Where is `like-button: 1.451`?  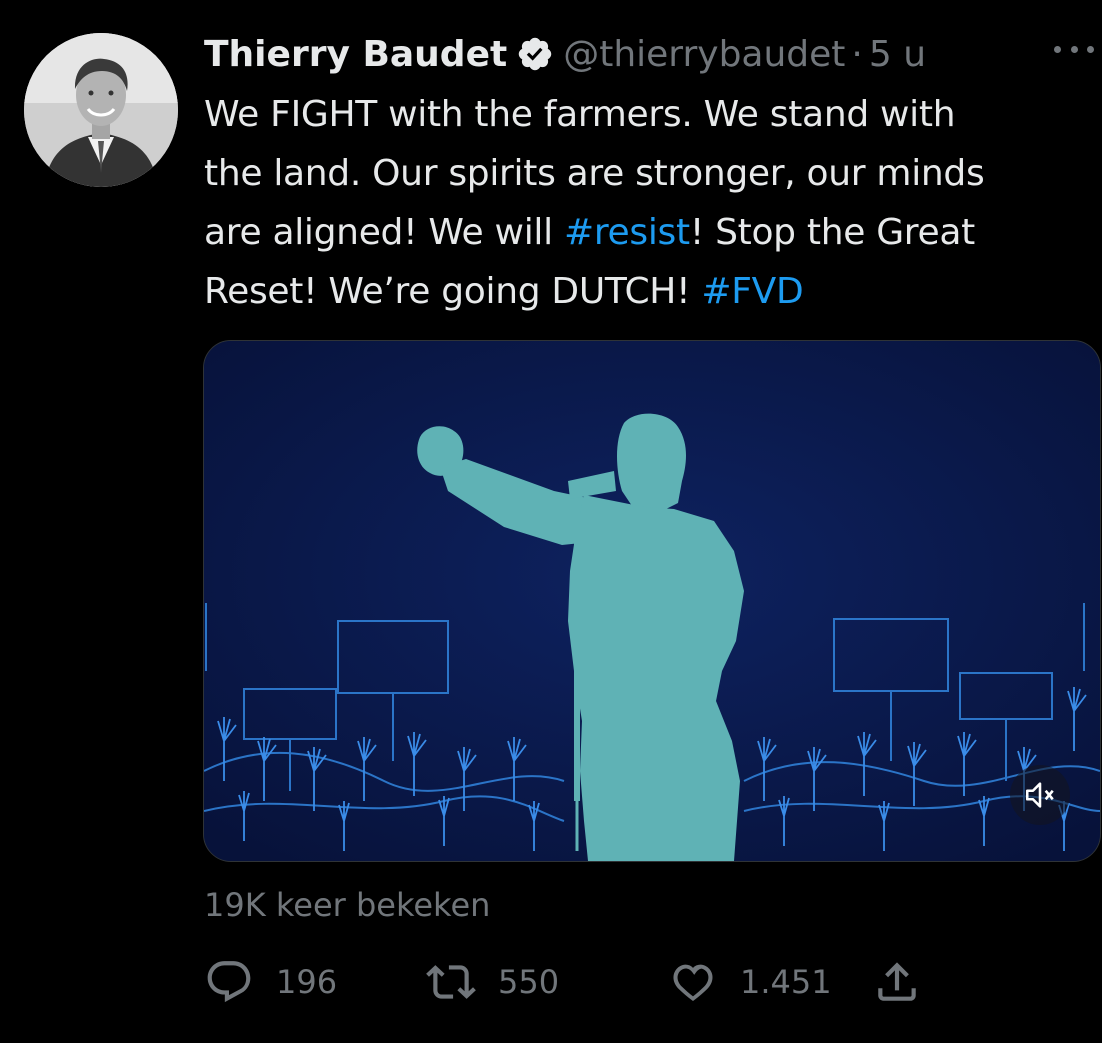
like-button: 1.451 is located at coordinates (750, 982).